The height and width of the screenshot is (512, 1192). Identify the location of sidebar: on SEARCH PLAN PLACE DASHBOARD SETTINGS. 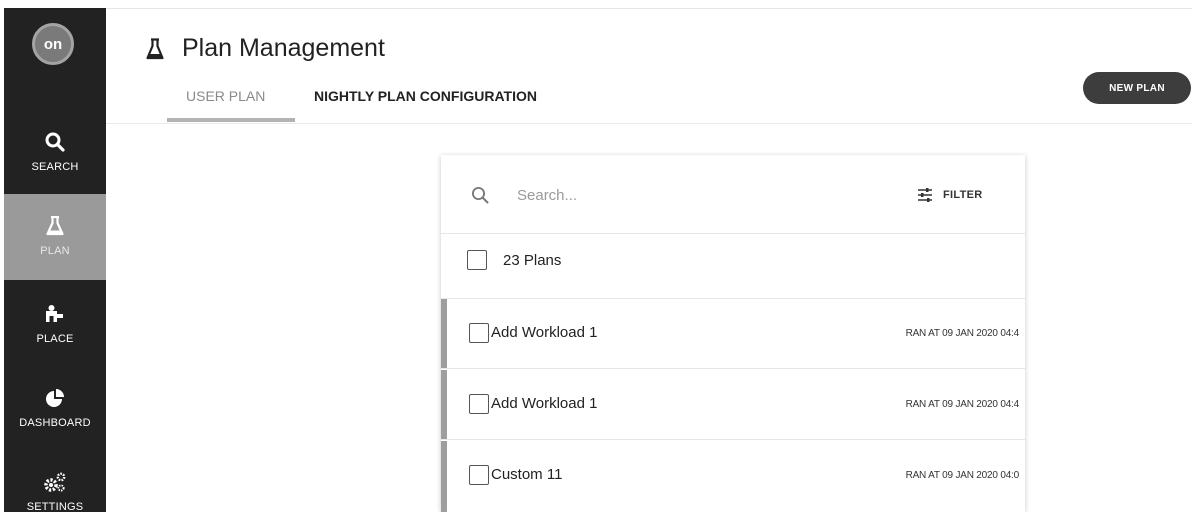
(55, 260).